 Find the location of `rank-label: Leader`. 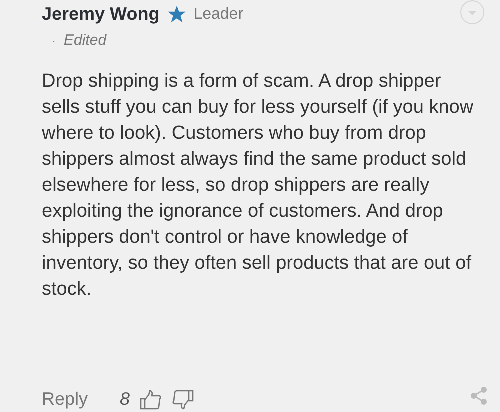

rank-label: Leader is located at coordinates (219, 14).